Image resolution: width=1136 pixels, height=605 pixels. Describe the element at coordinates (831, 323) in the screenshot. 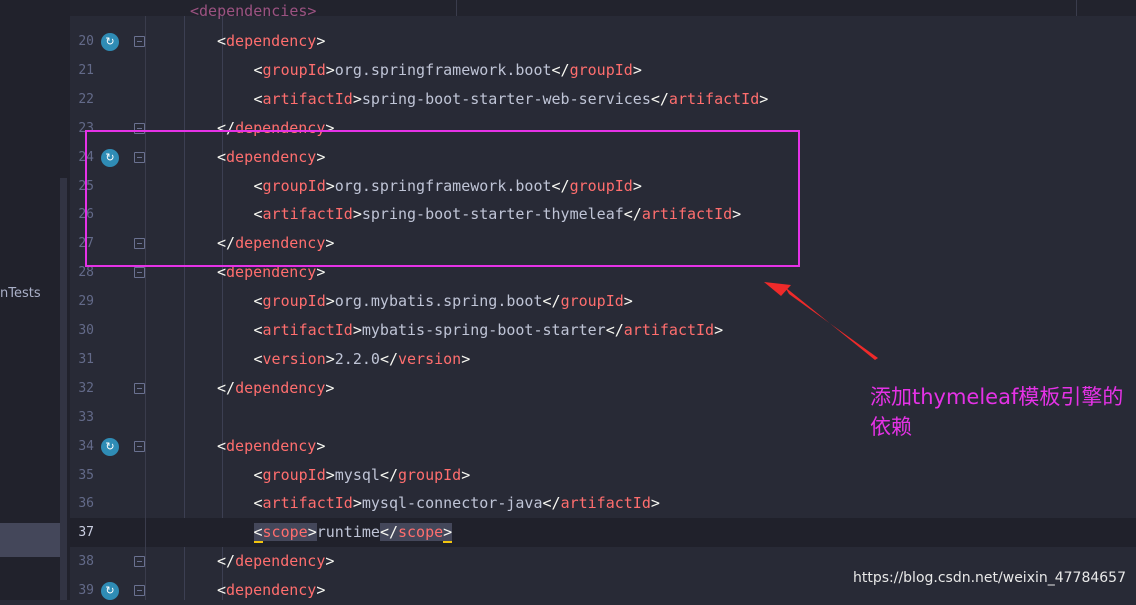

I see `annotation-arrow-shaft` at that location.